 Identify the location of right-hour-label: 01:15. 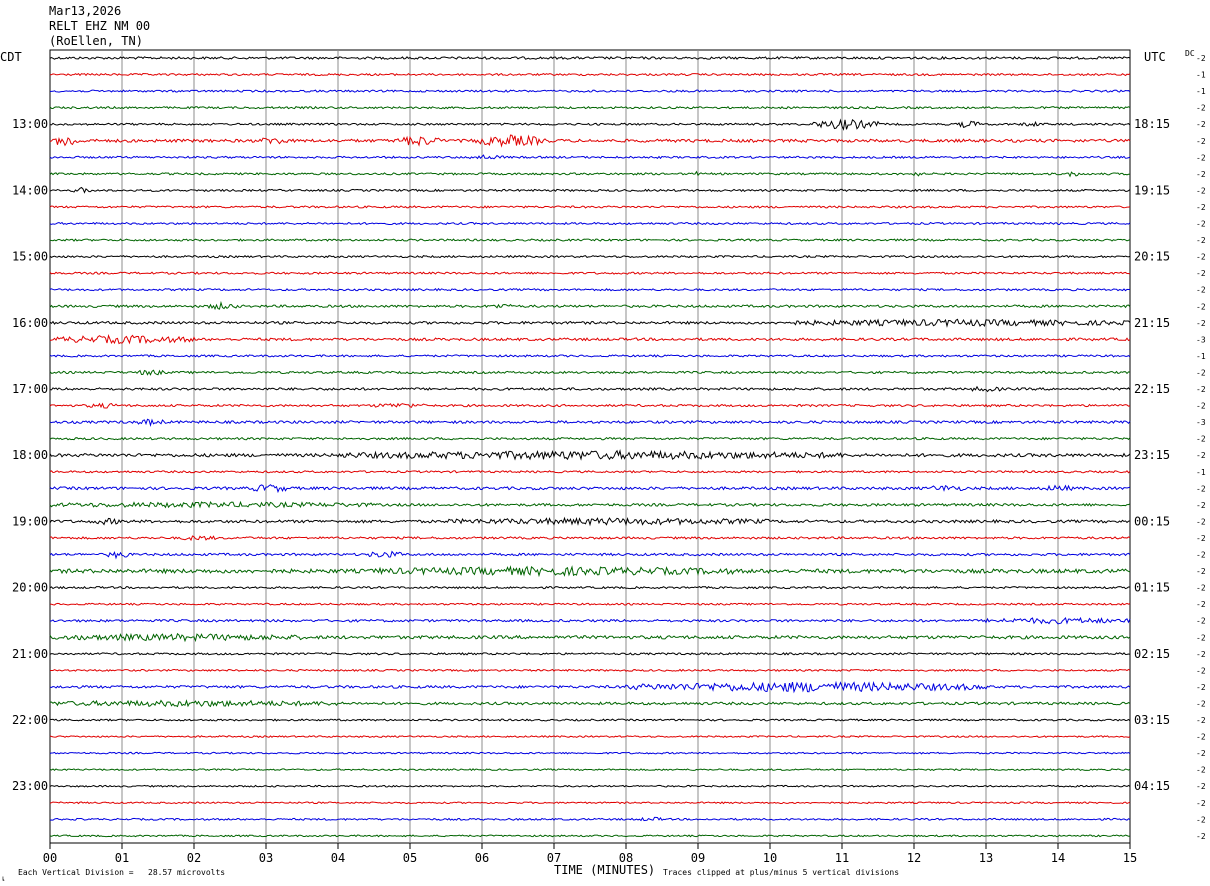
(1152, 588).